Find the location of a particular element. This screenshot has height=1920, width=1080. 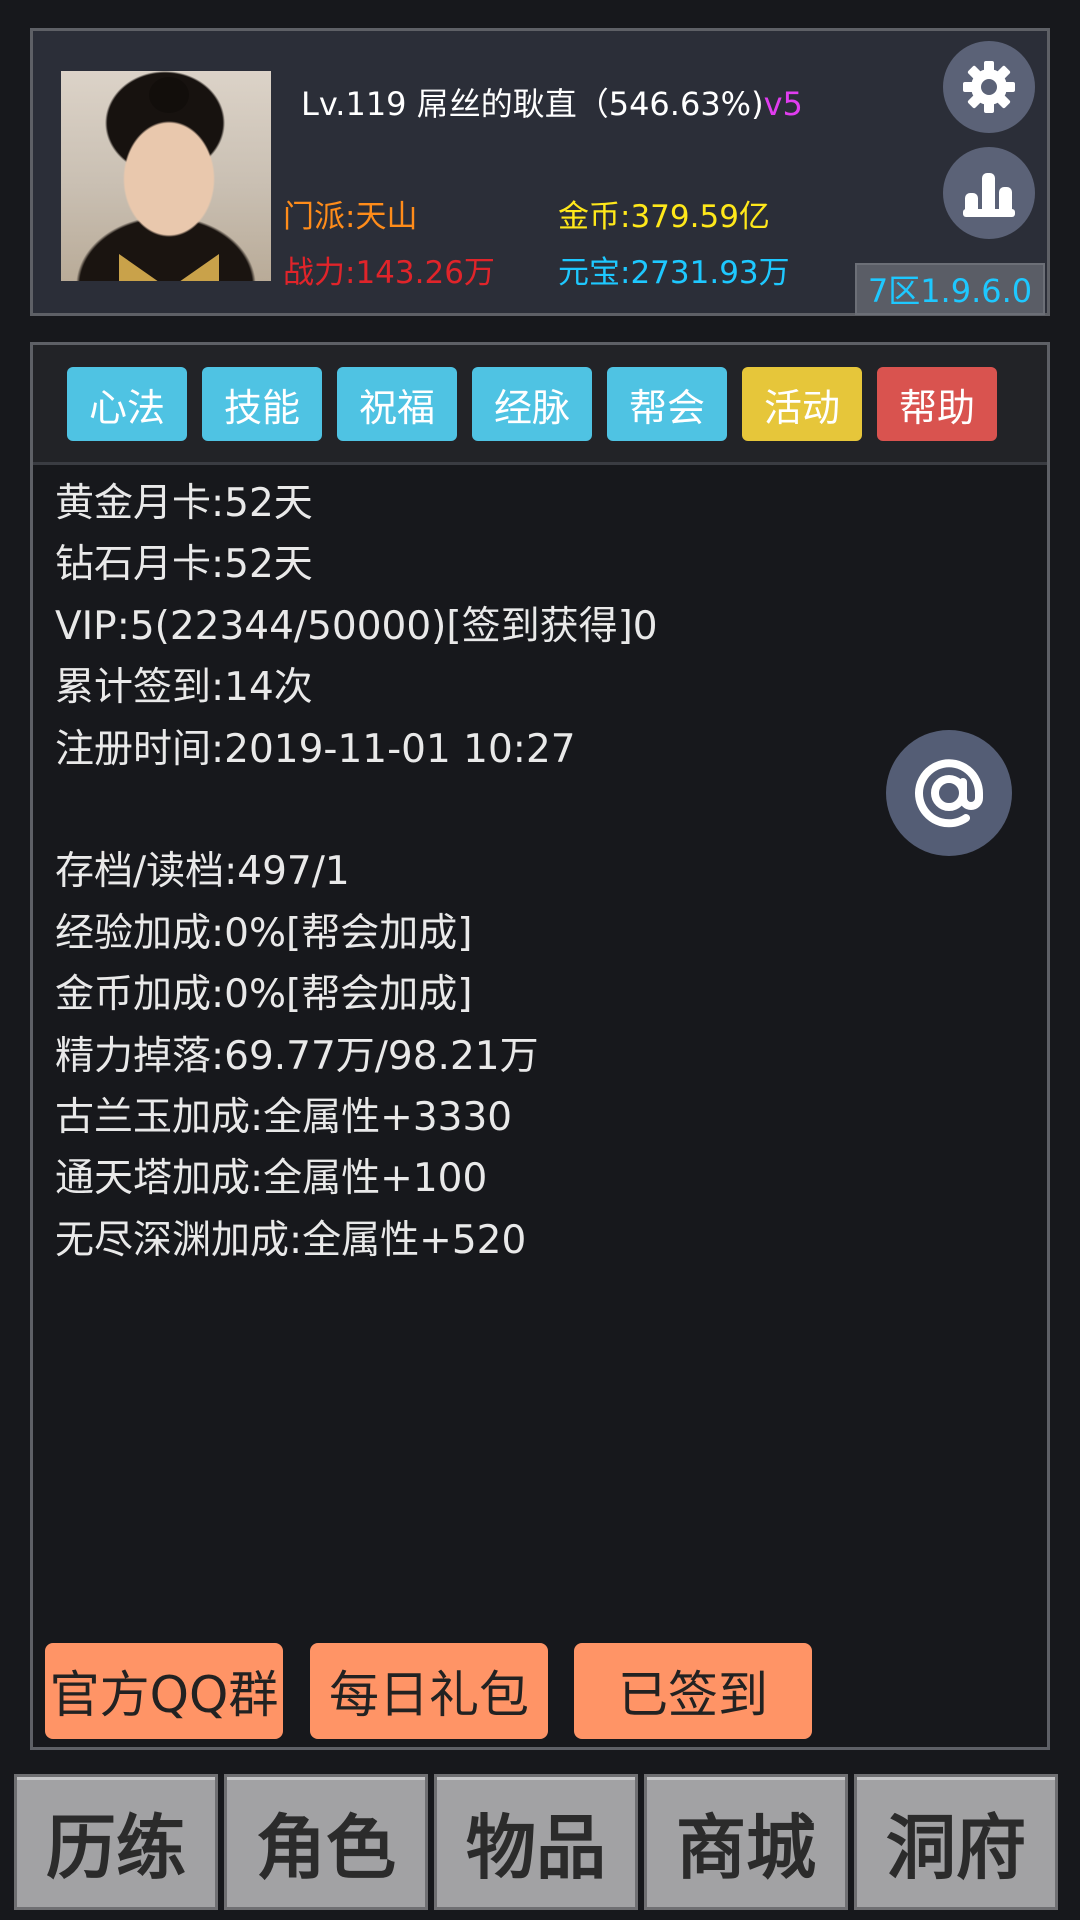

daily-gift-button: 每日礼包 is located at coordinates (429, 1691).